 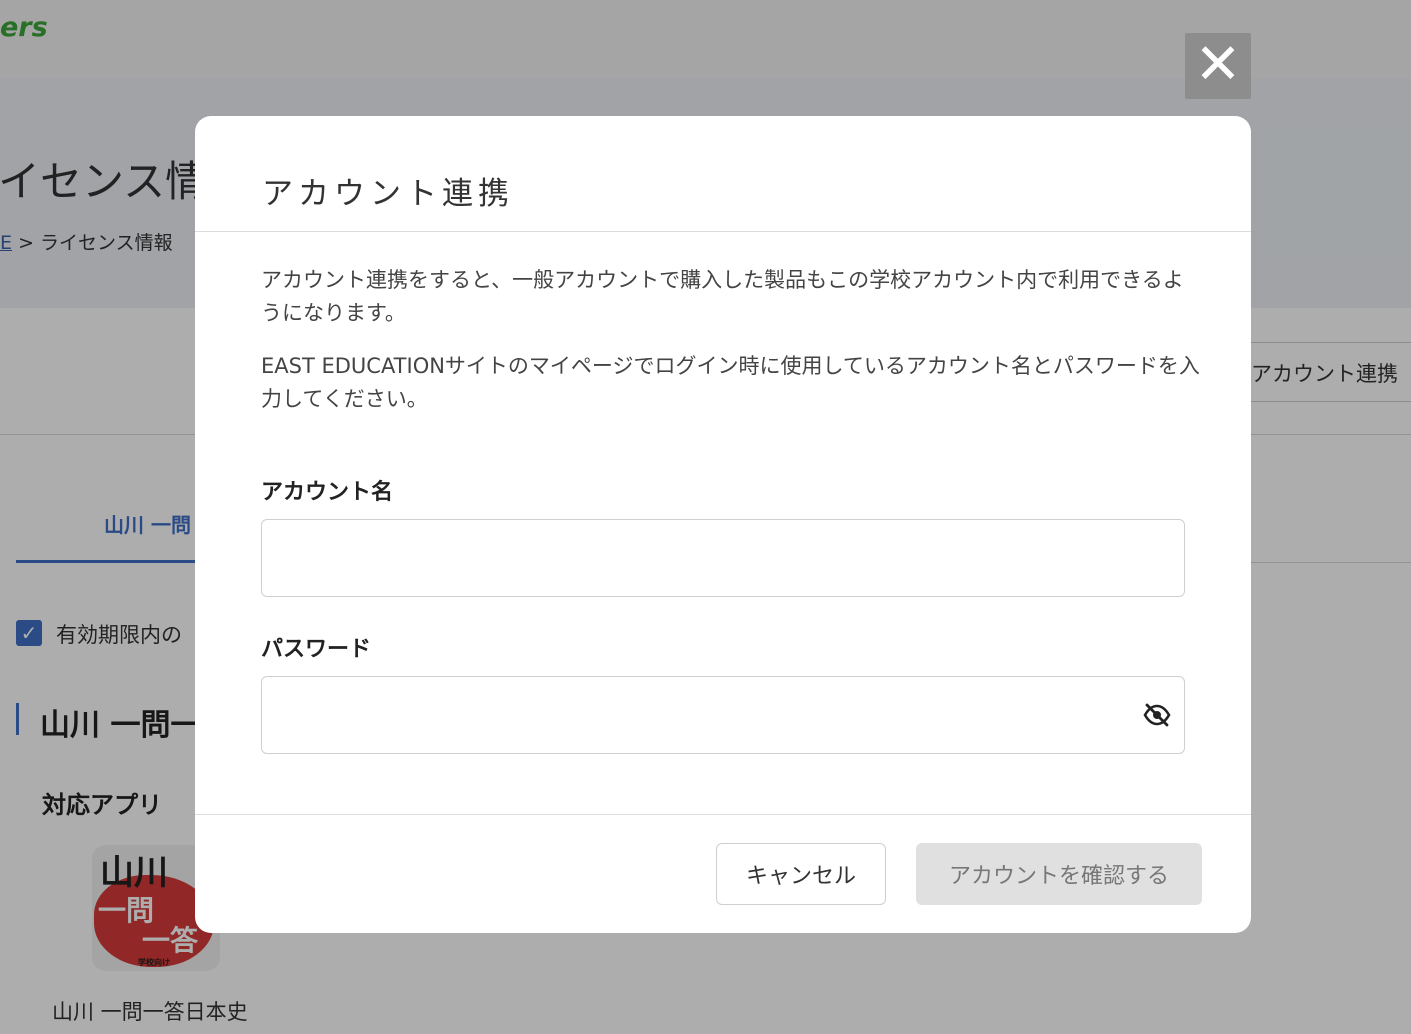 I want to click on cancel-button: キャンセル, so click(x=801, y=874).